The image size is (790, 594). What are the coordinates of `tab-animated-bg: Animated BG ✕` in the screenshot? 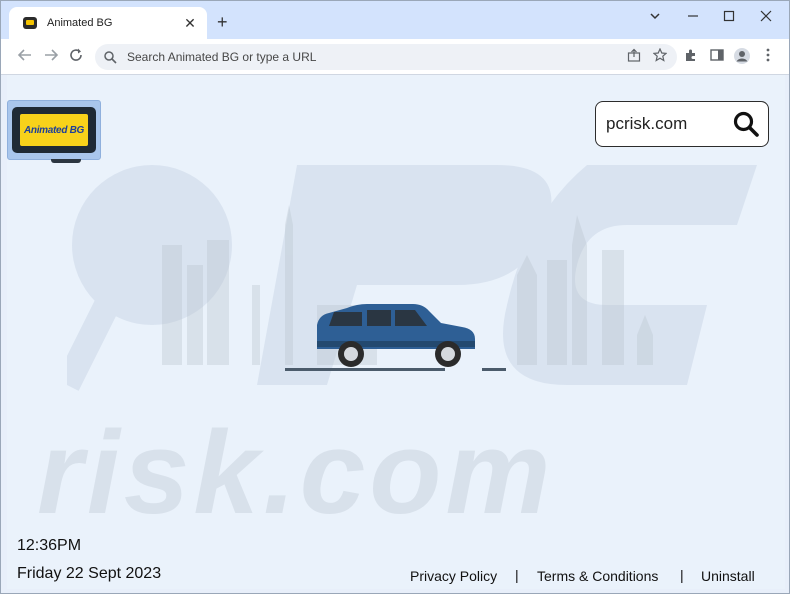 It's located at (108, 23).